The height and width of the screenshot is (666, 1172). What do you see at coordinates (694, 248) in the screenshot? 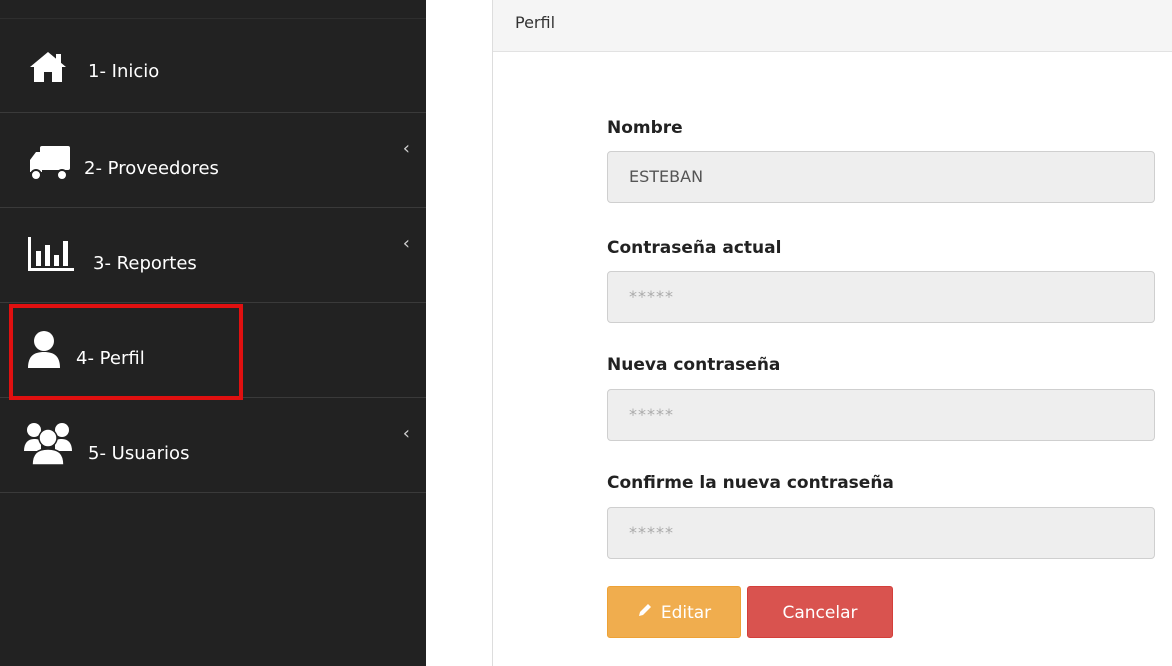
I see `current-password-label: Contraseña actual` at bounding box center [694, 248].